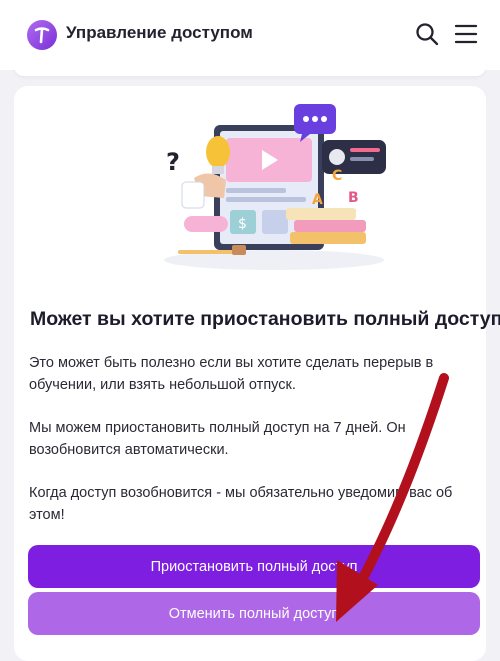 This screenshot has width=500, height=661. I want to click on svg-text: C, so click(337, 176).